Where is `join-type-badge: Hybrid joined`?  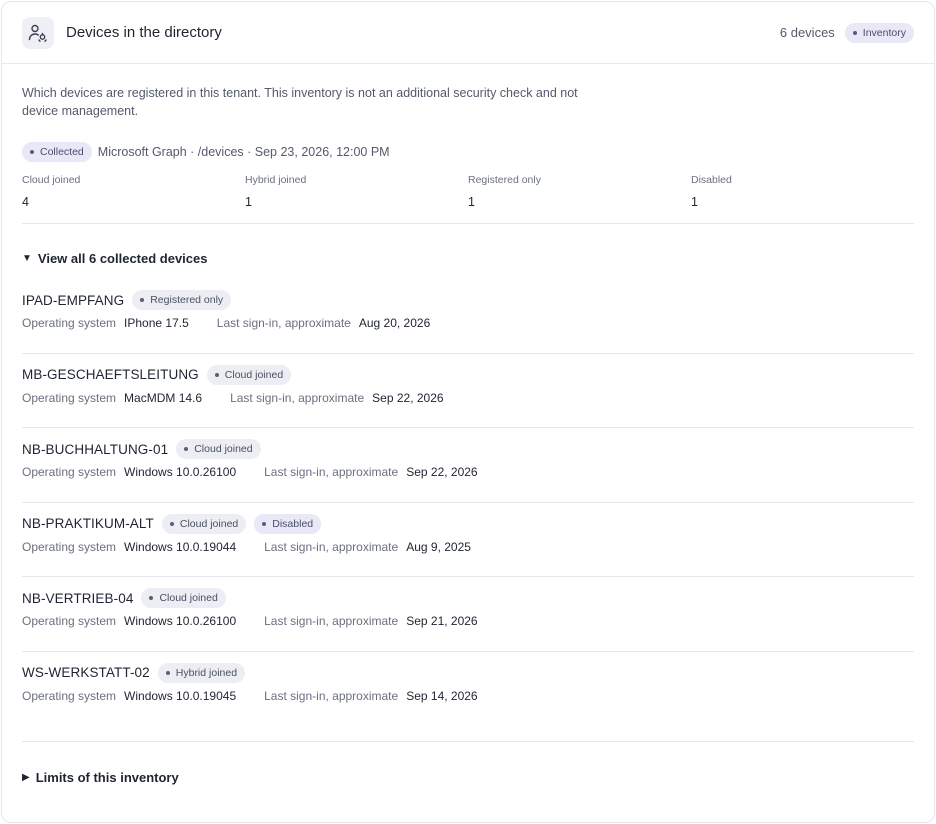
join-type-badge: Hybrid joined is located at coordinates (201, 672).